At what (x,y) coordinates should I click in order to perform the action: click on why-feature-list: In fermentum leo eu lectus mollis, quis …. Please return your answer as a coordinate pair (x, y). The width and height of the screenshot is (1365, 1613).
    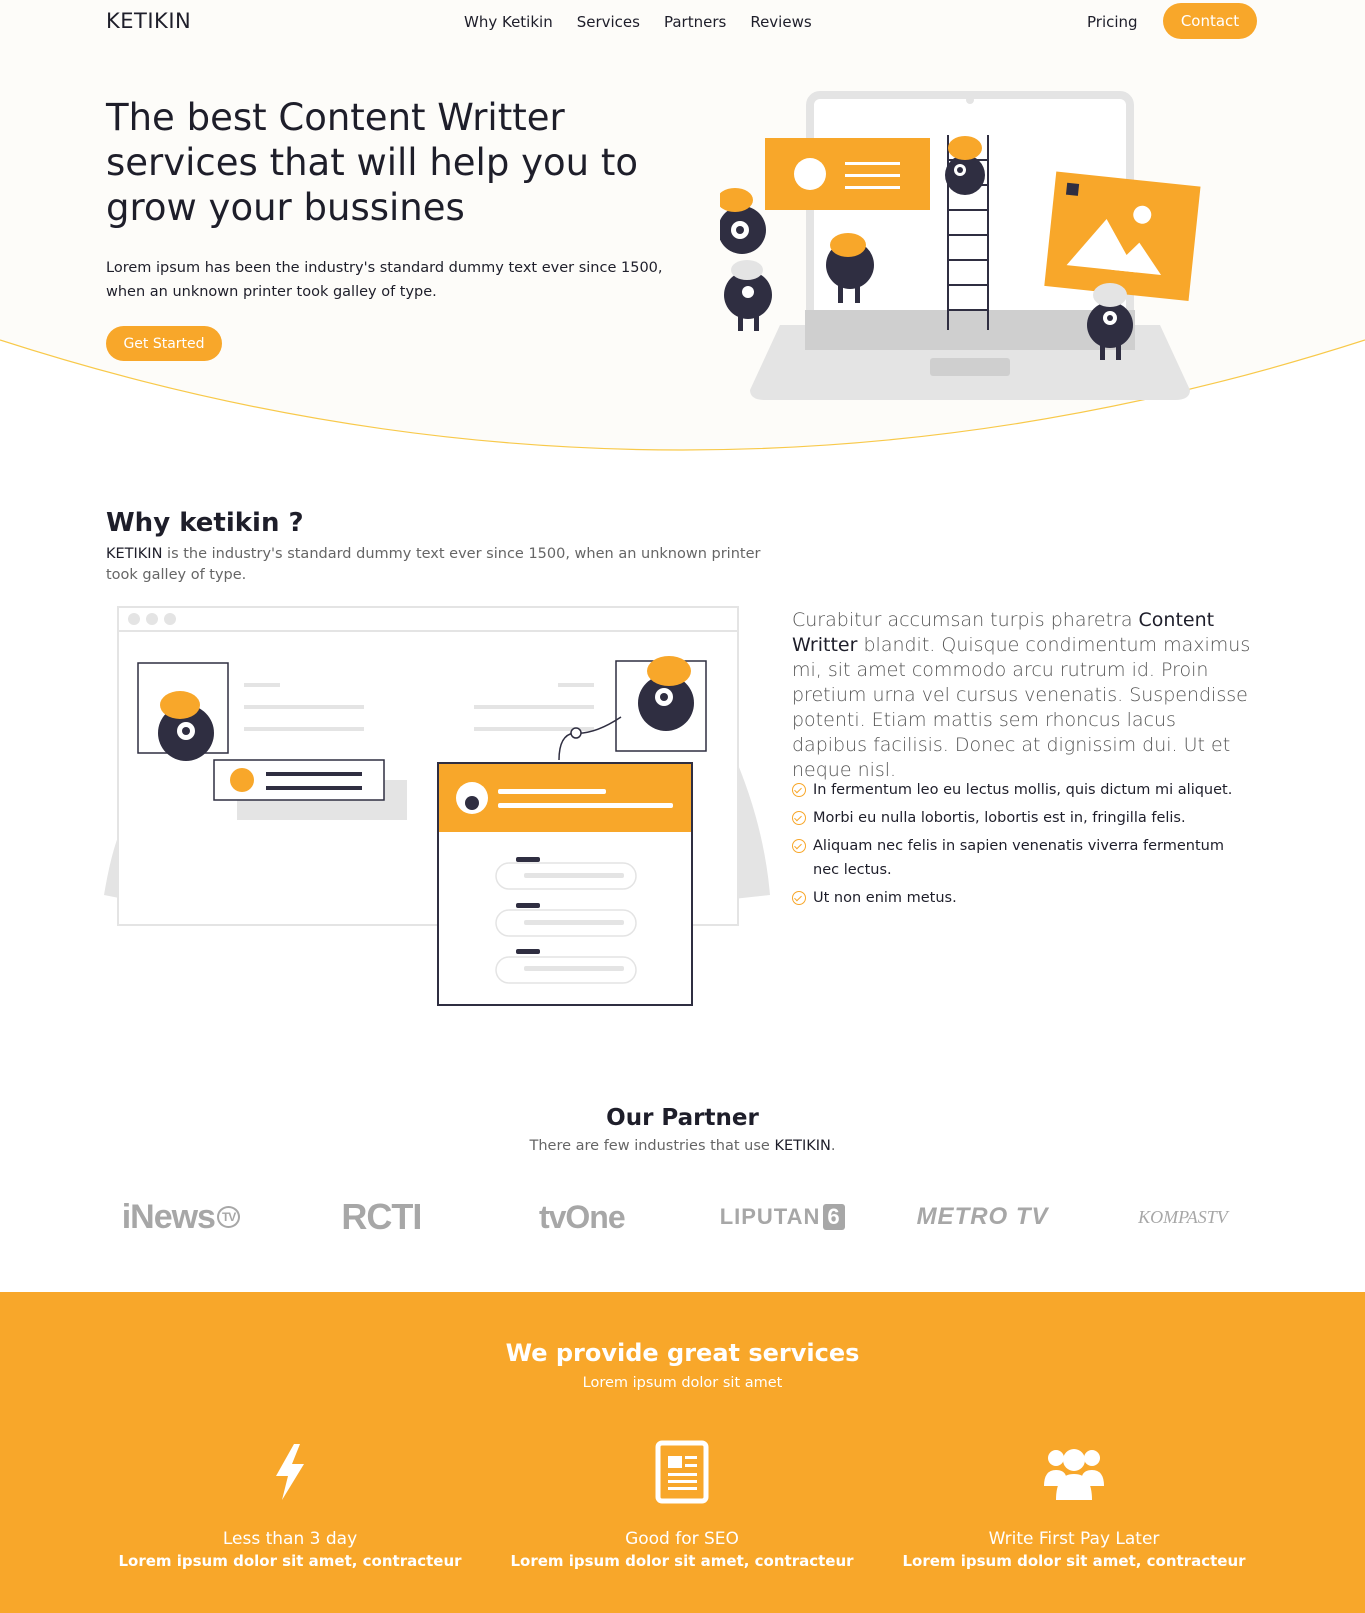
    Looking at the image, I should click on (1022, 846).